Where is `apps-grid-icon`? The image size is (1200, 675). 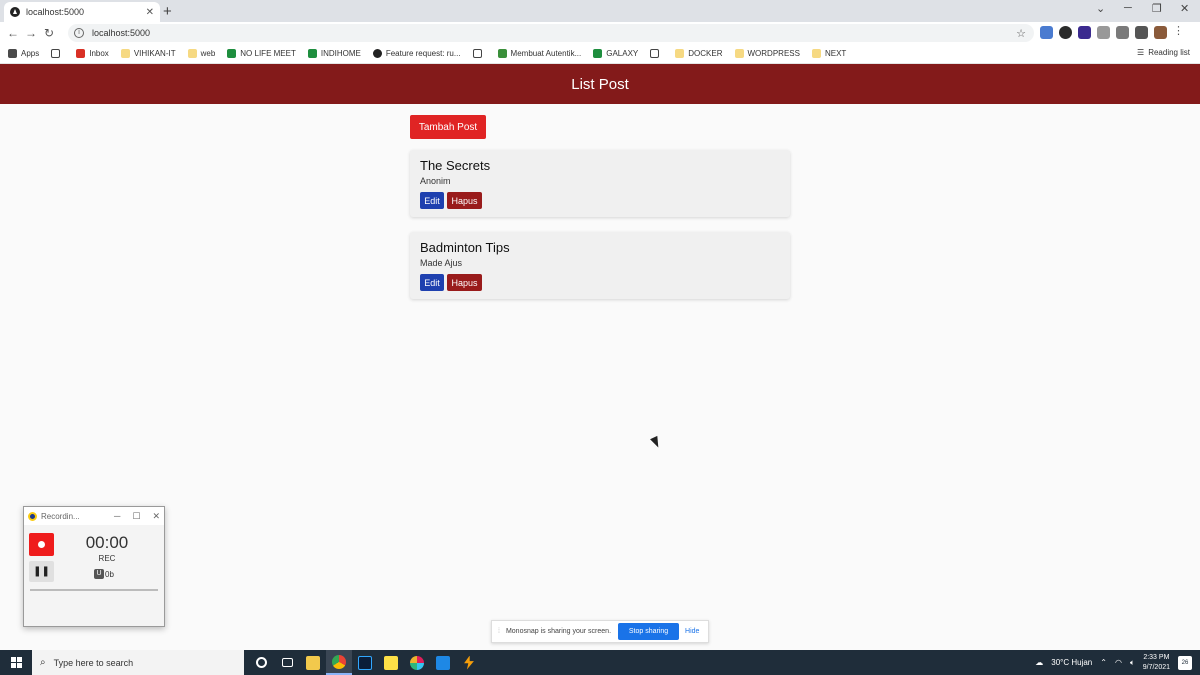 apps-grid-icon is located at coordinates (12, 53).